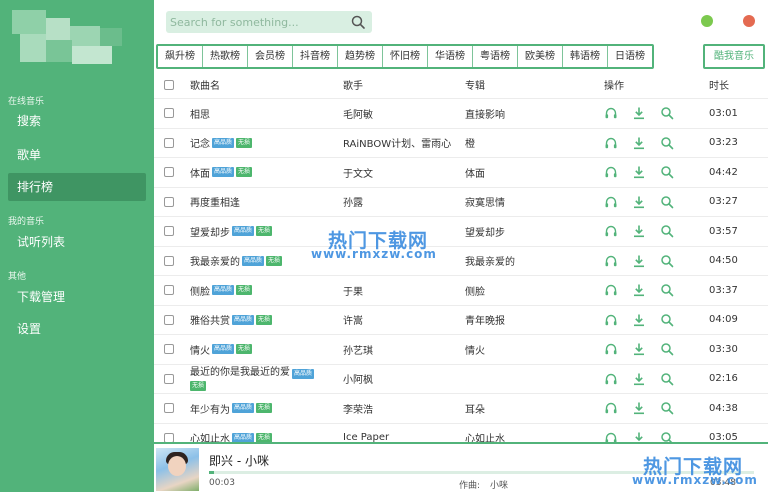  I want to click on minimize-button, so click(707, 21).